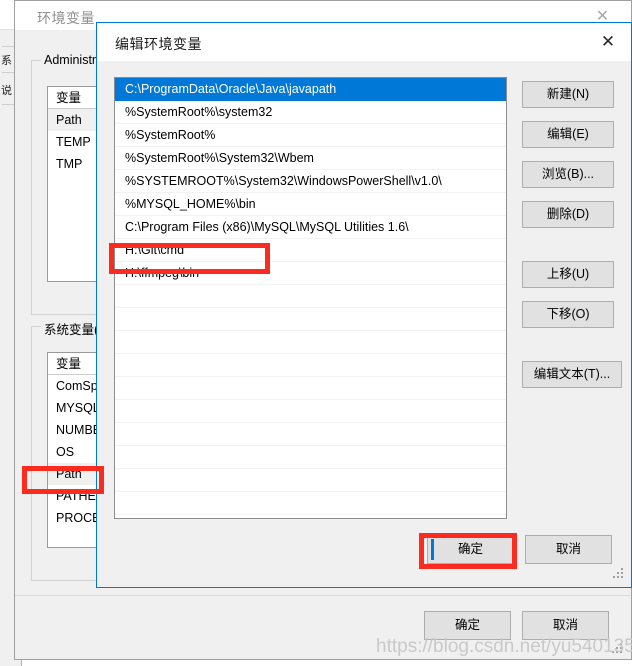 The width and height of the screenshot is (632, 666). Describe the element at coordinates (504, 646) in the screenshot. I see `watermark: https://blog.csdn.net/yu540135101` at that location.